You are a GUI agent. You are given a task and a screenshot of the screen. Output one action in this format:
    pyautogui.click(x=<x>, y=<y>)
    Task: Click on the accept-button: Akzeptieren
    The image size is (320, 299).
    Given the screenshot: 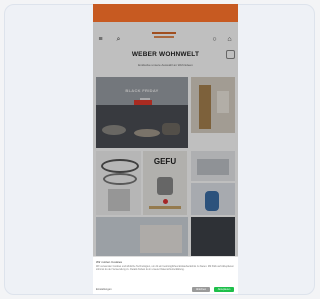 What is the action you would take?
    pyautogui.click(x=224, y=289)
    